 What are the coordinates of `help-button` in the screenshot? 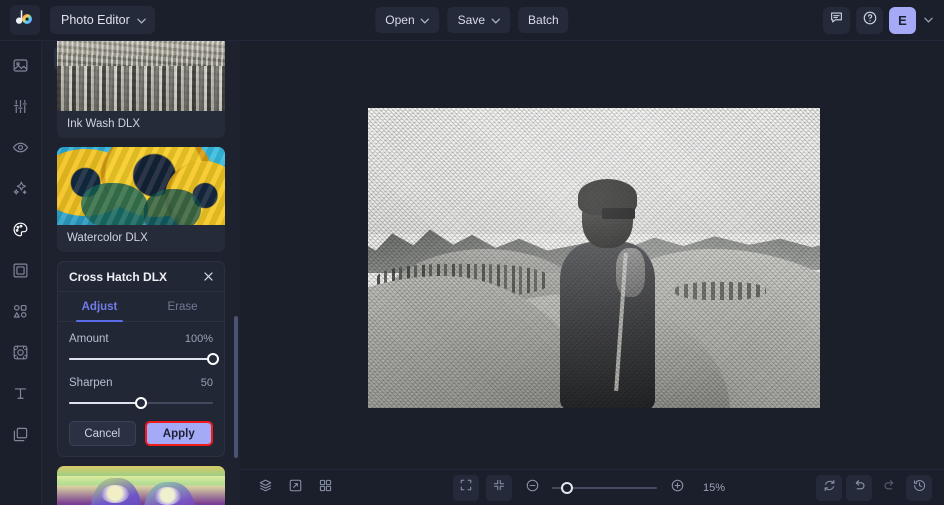 It's located at (869, 20).